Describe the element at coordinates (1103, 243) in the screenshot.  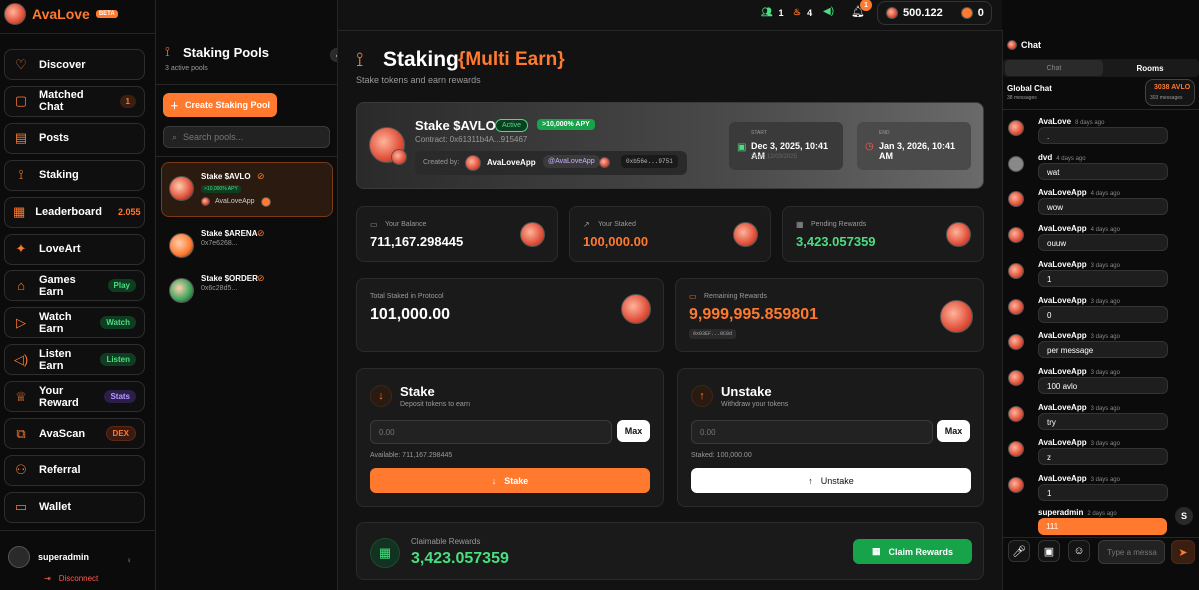
I see `message-bubble: ouuw` at that location.